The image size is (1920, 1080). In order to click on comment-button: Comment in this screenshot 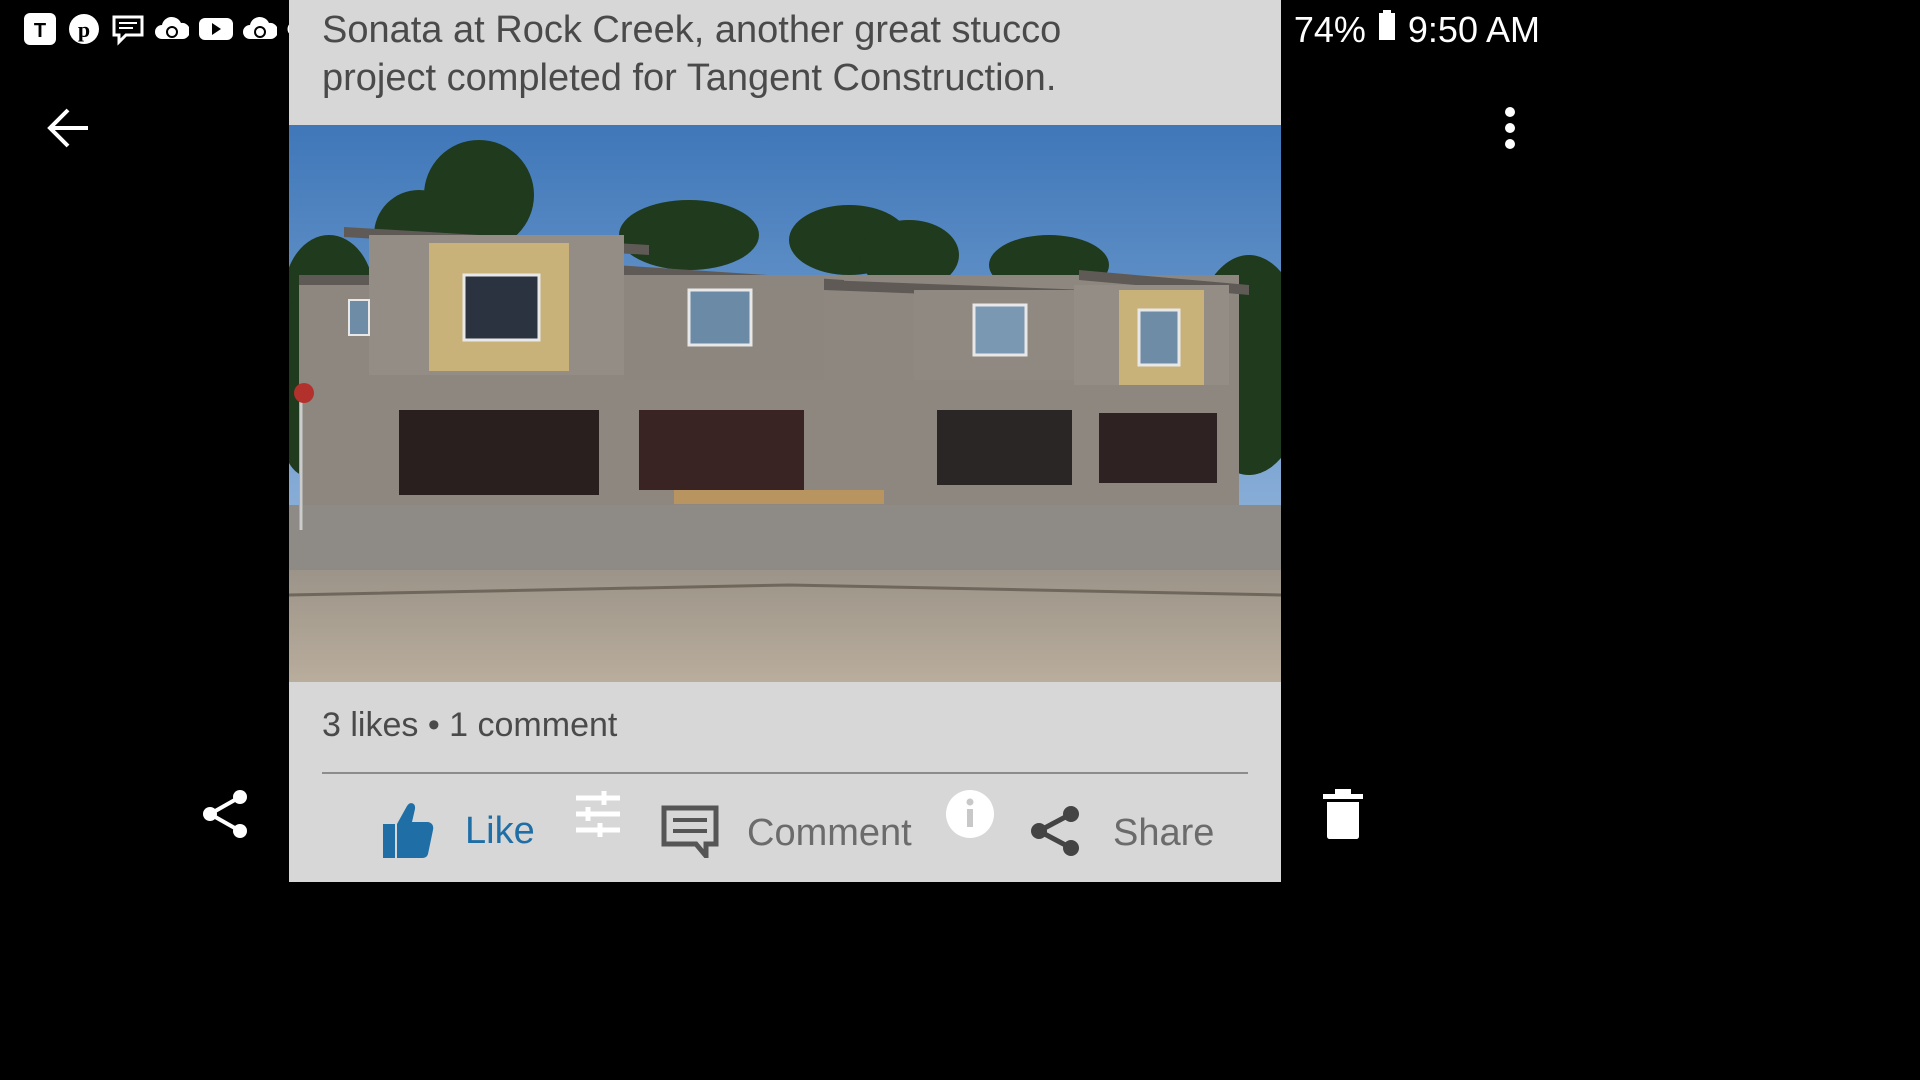, I will do `click(786, 833)`.